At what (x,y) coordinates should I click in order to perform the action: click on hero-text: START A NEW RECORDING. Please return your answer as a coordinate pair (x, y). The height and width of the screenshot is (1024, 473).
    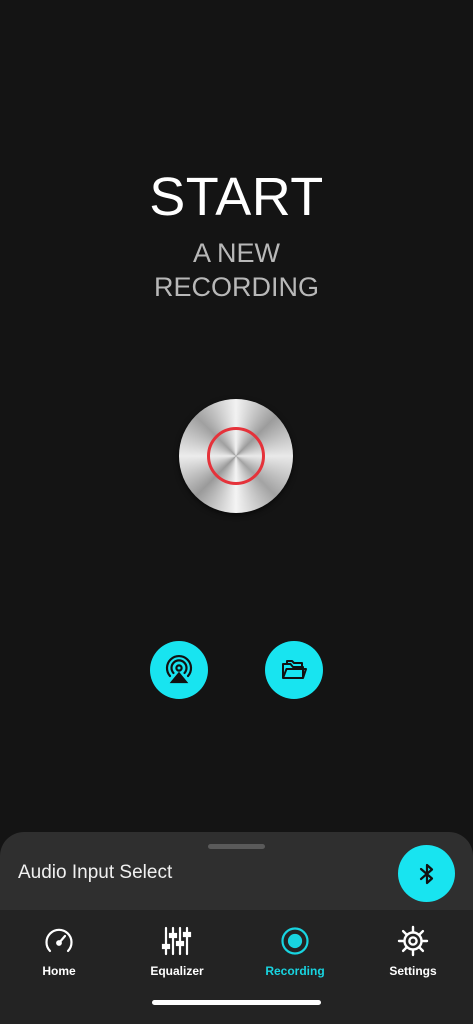
    Looking at the image, I should click on (236, 234).